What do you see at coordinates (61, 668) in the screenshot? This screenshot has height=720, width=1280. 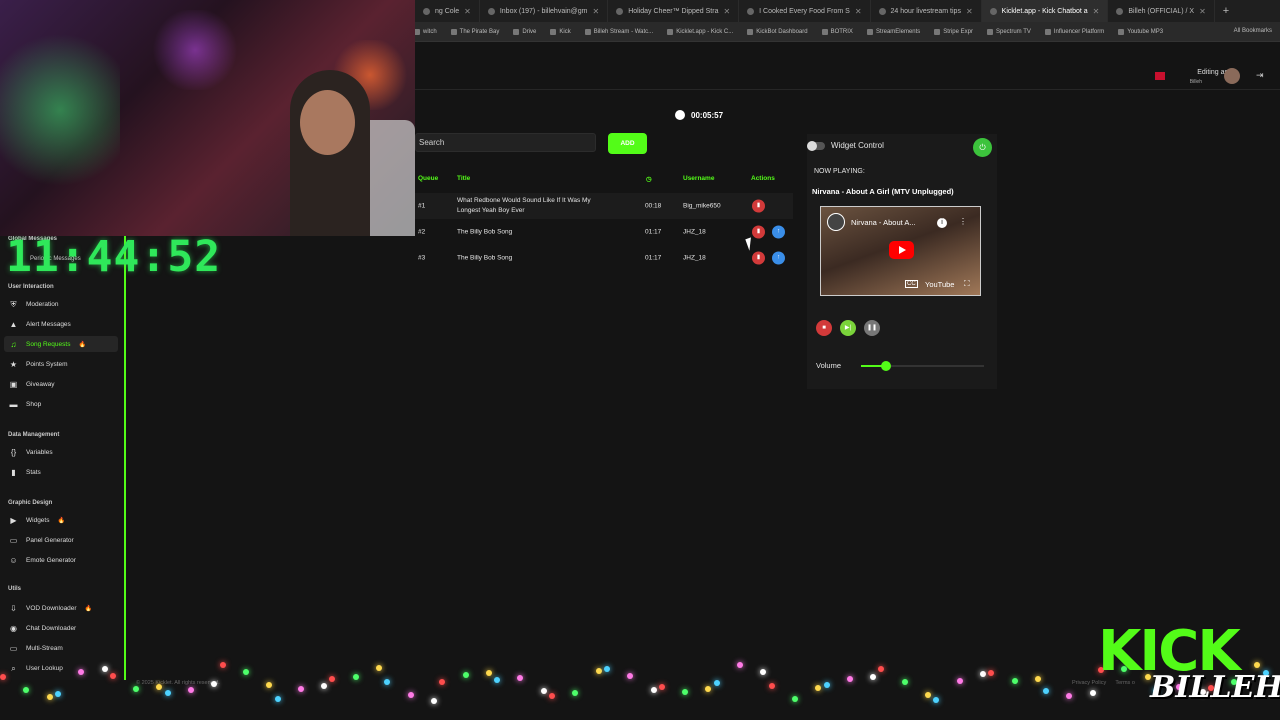 I see `sidebar-item-user-lookup: ⌕ User Lookup` at bounding box center [61, 668].